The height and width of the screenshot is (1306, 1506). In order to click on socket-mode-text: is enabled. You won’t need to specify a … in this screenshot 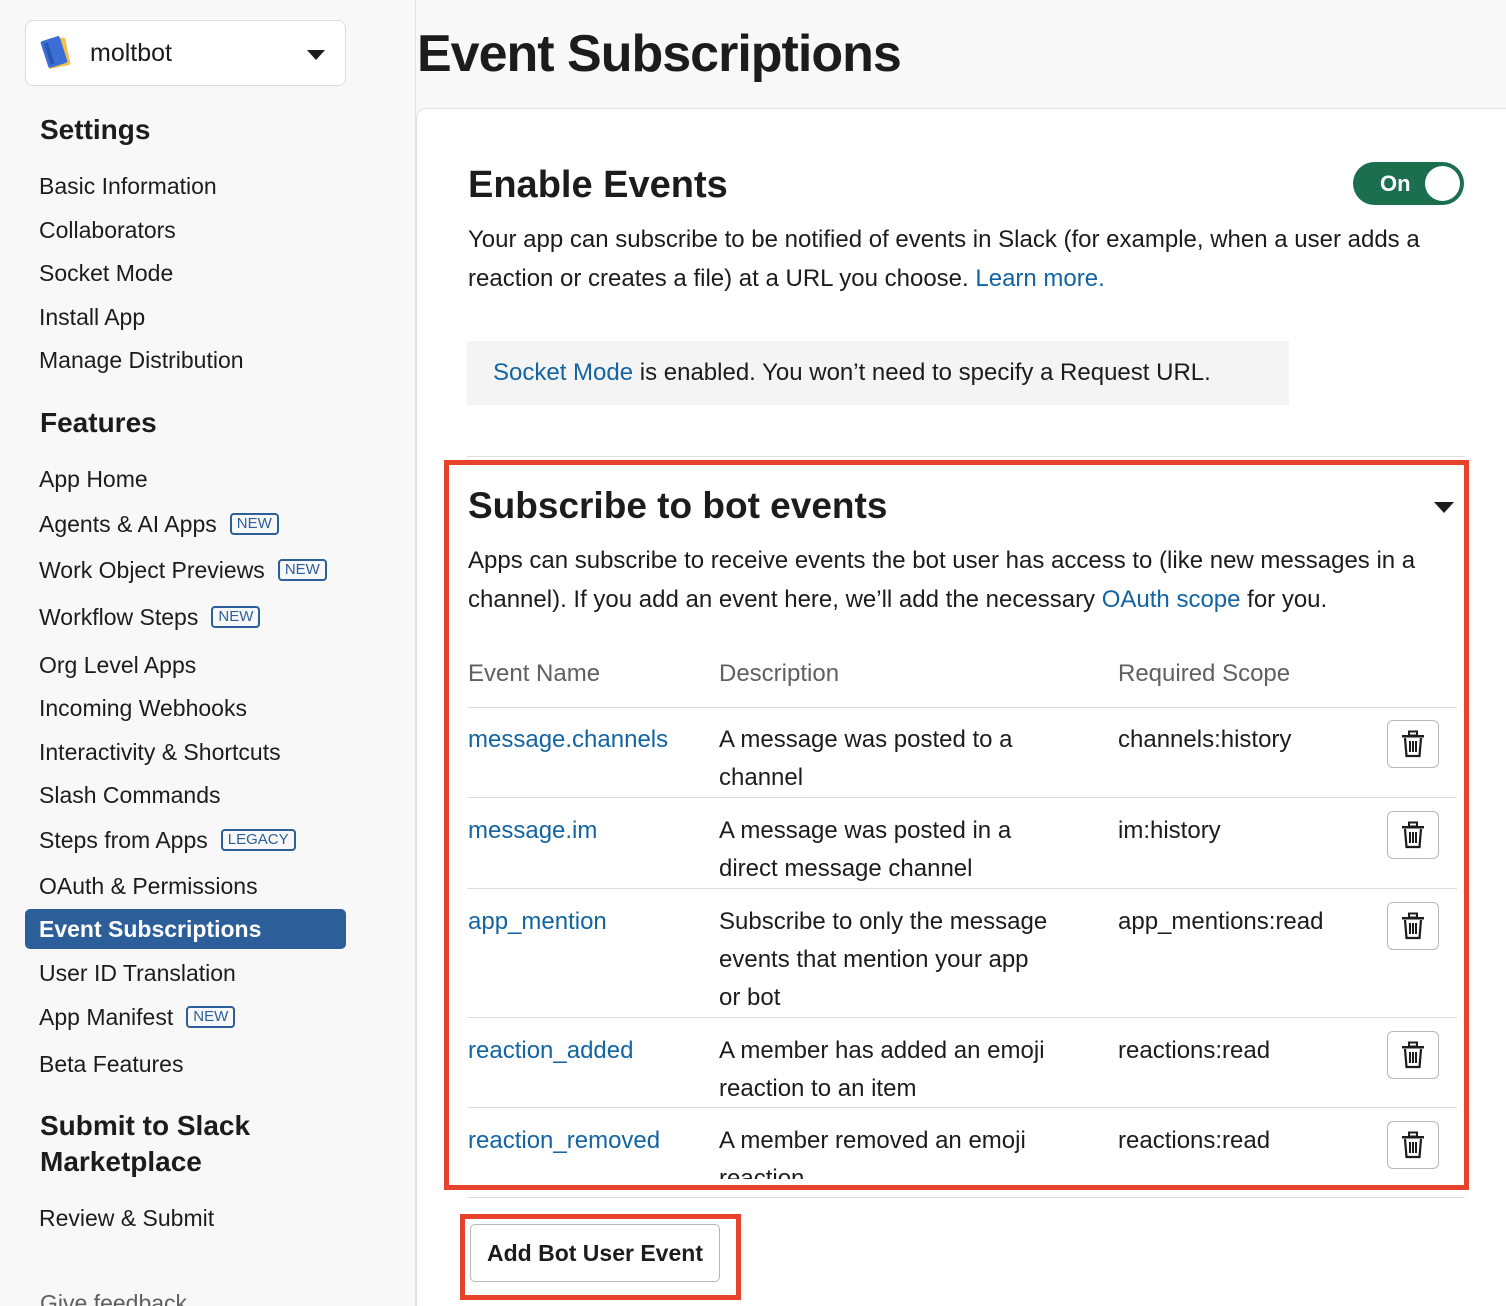, I will do `click(922, 372)`.